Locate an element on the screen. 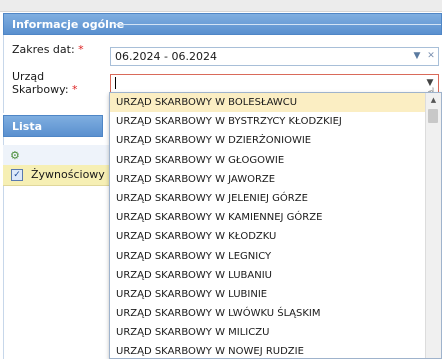  chevron-down-icon: ▼ is located at coordinates (417, 56).